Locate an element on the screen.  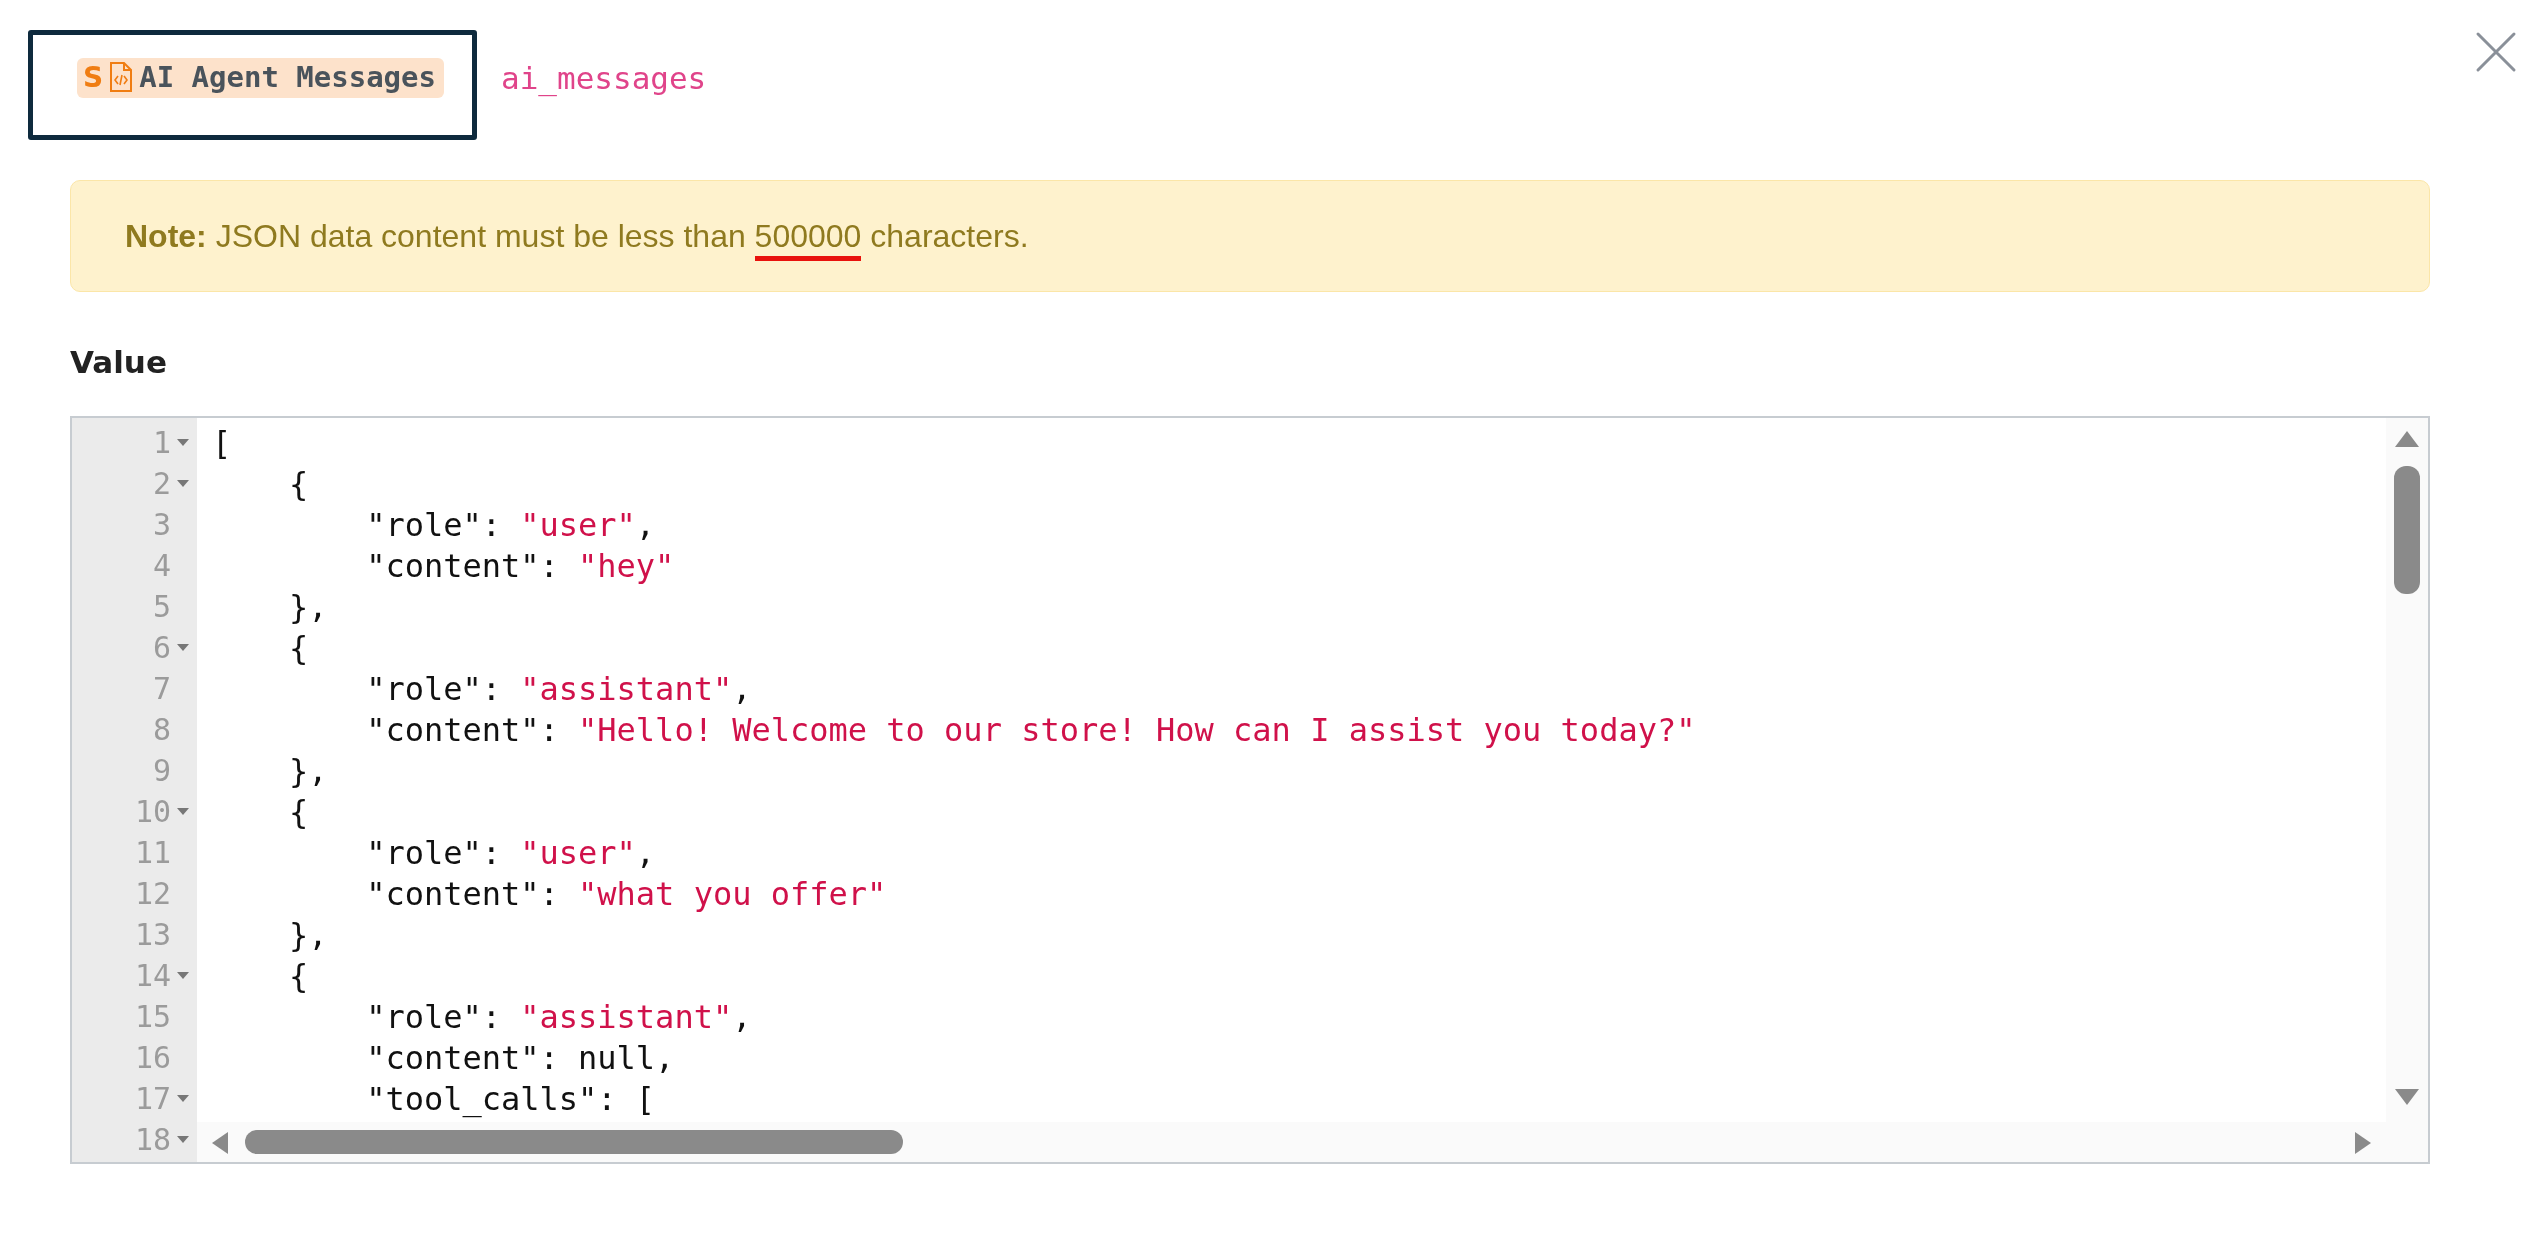
line-number: 4 is located at coordinates (161, 565).